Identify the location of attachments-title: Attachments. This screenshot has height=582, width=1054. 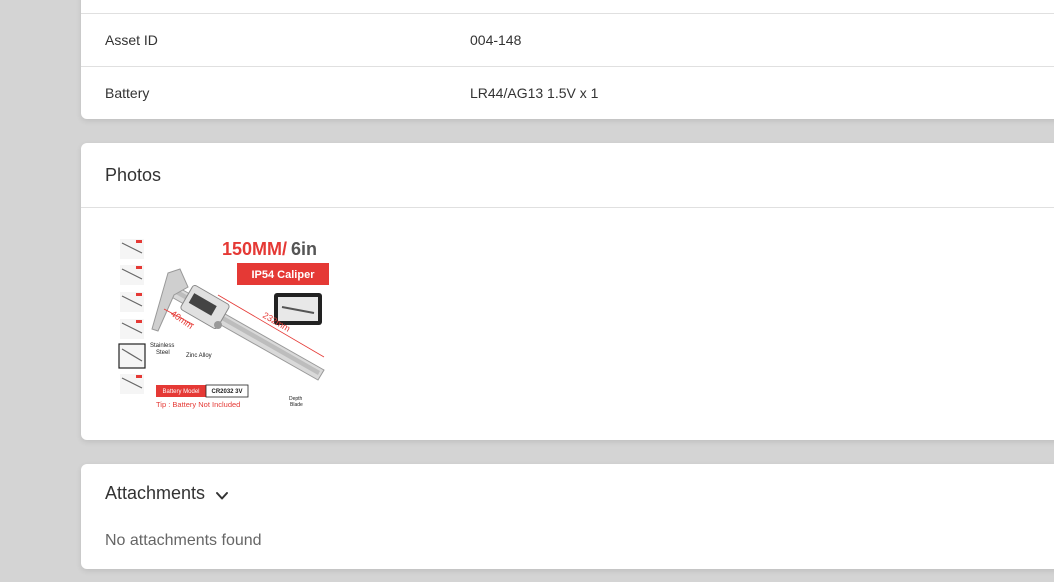
(155, 493).